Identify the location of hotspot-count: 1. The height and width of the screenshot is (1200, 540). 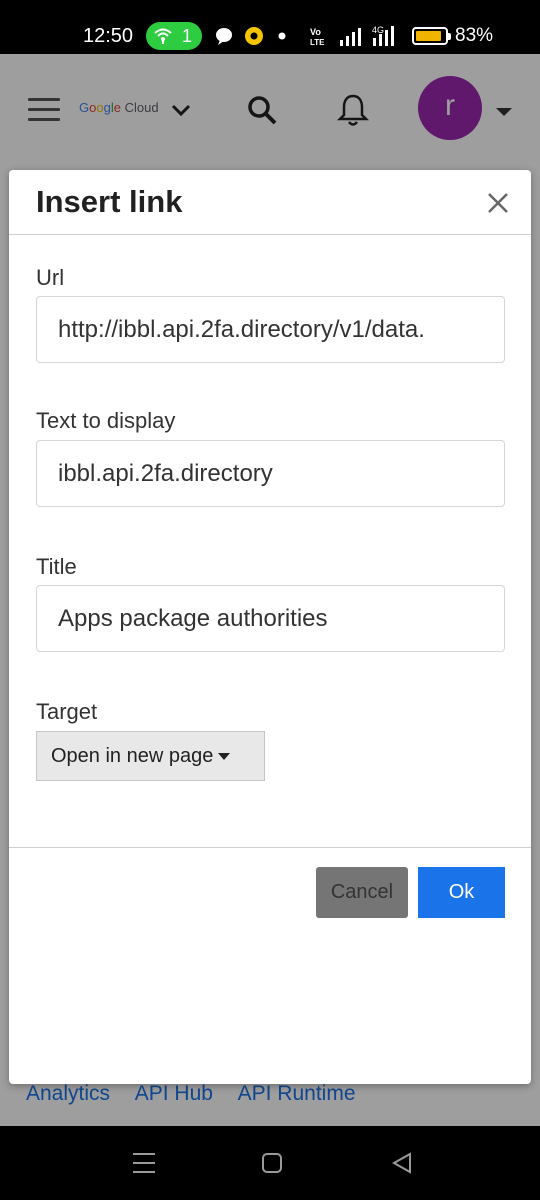
(187, 36).